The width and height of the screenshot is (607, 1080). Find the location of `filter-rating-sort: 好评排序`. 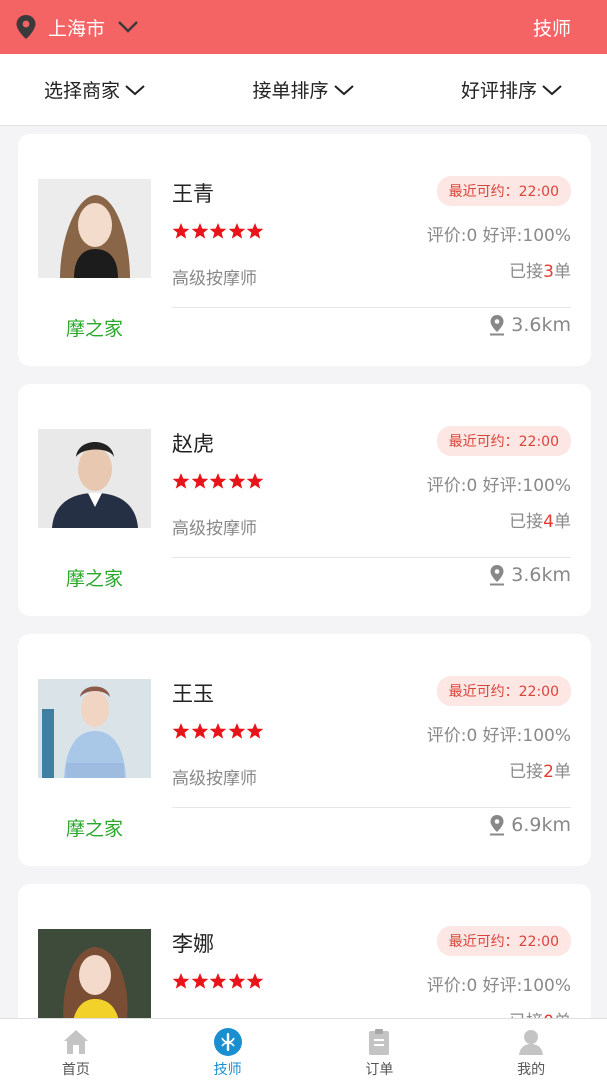

filter-rating-sort: 好评排序 is located at coordinates (512, 89).